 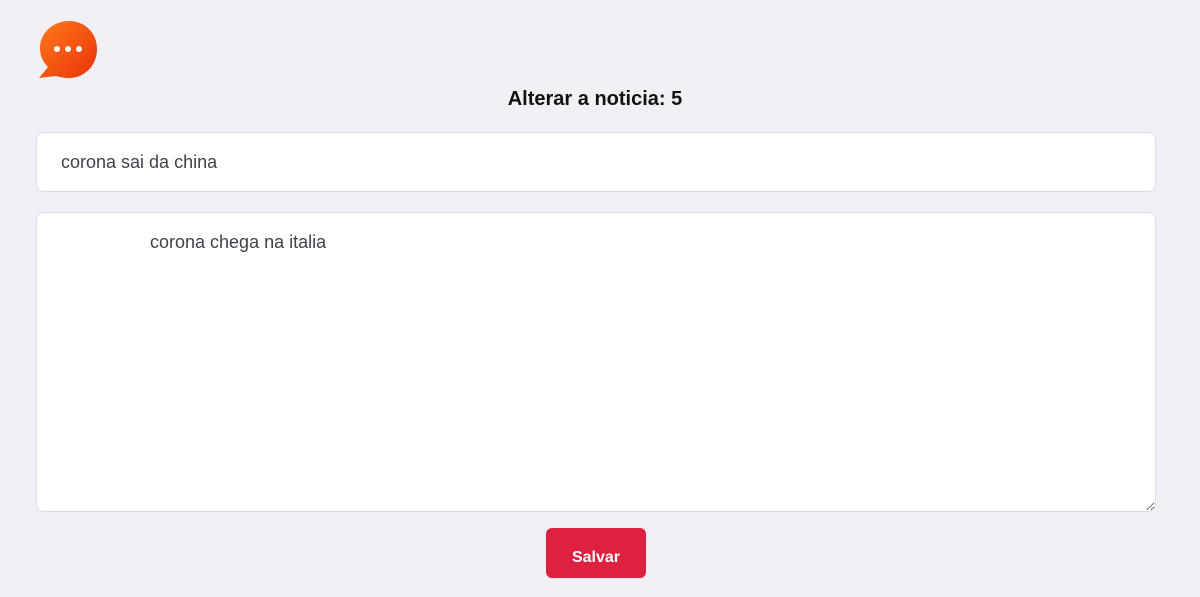 What do you see at coordinates (596, 162) in the screenshot?
I see `title-input` at bounding box center [596, 162].